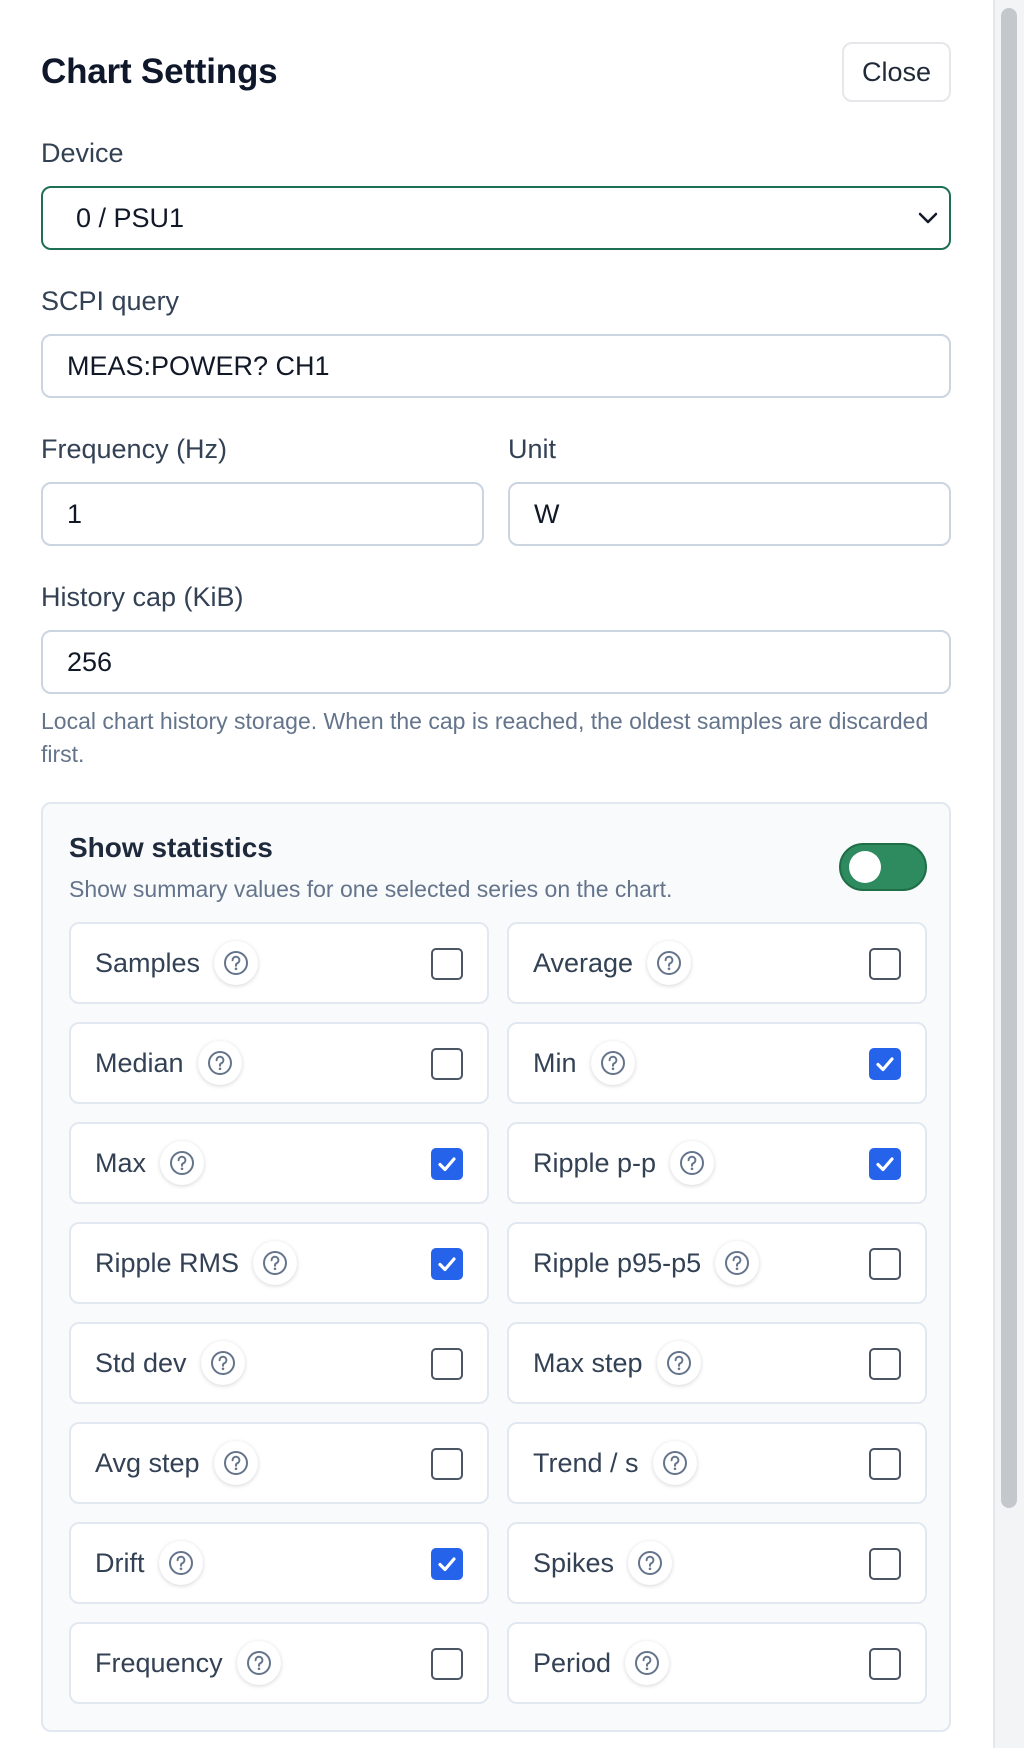 This screenshot has height=1748, width=1024. I want to click on device-label: Device, so click(82, 153).